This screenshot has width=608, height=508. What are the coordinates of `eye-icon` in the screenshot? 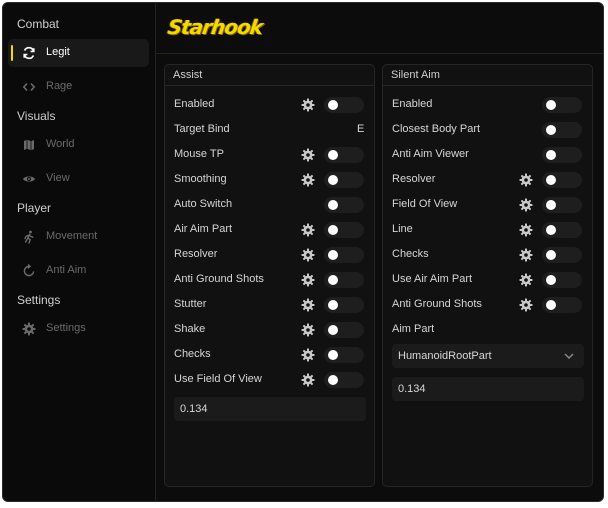 It's located at (29, 179).